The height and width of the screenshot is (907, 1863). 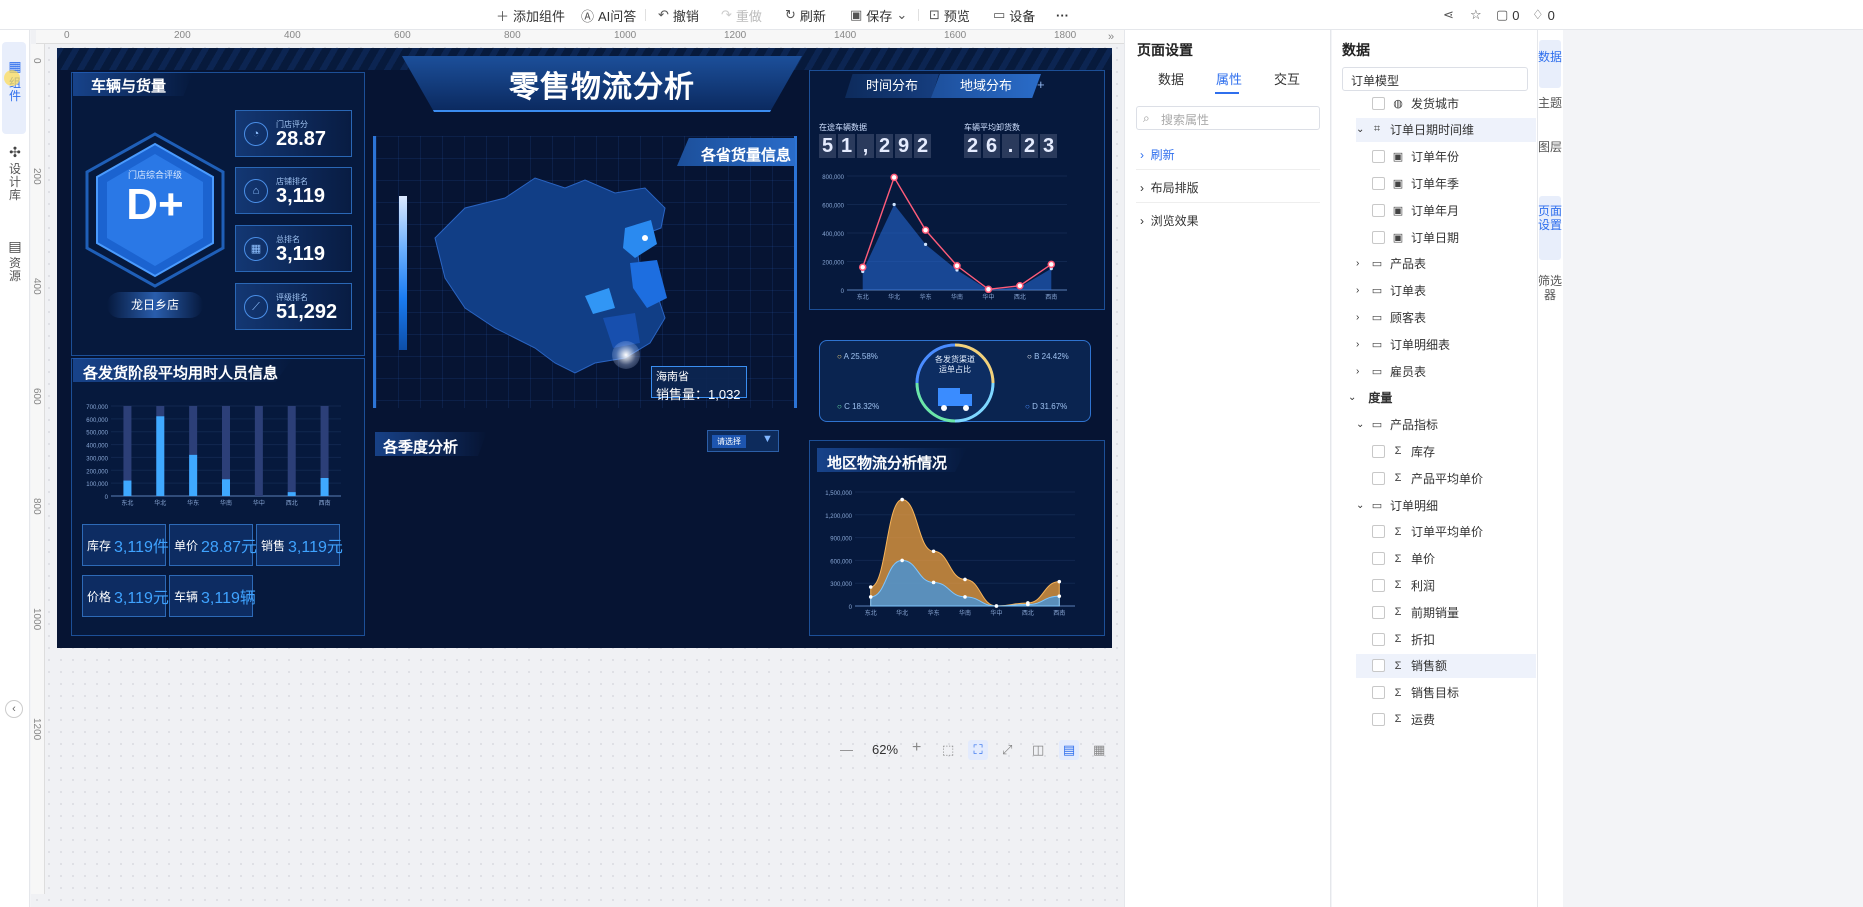 I want to click on tab-time-distribution: 时间分布, so click(x=892, y=86).